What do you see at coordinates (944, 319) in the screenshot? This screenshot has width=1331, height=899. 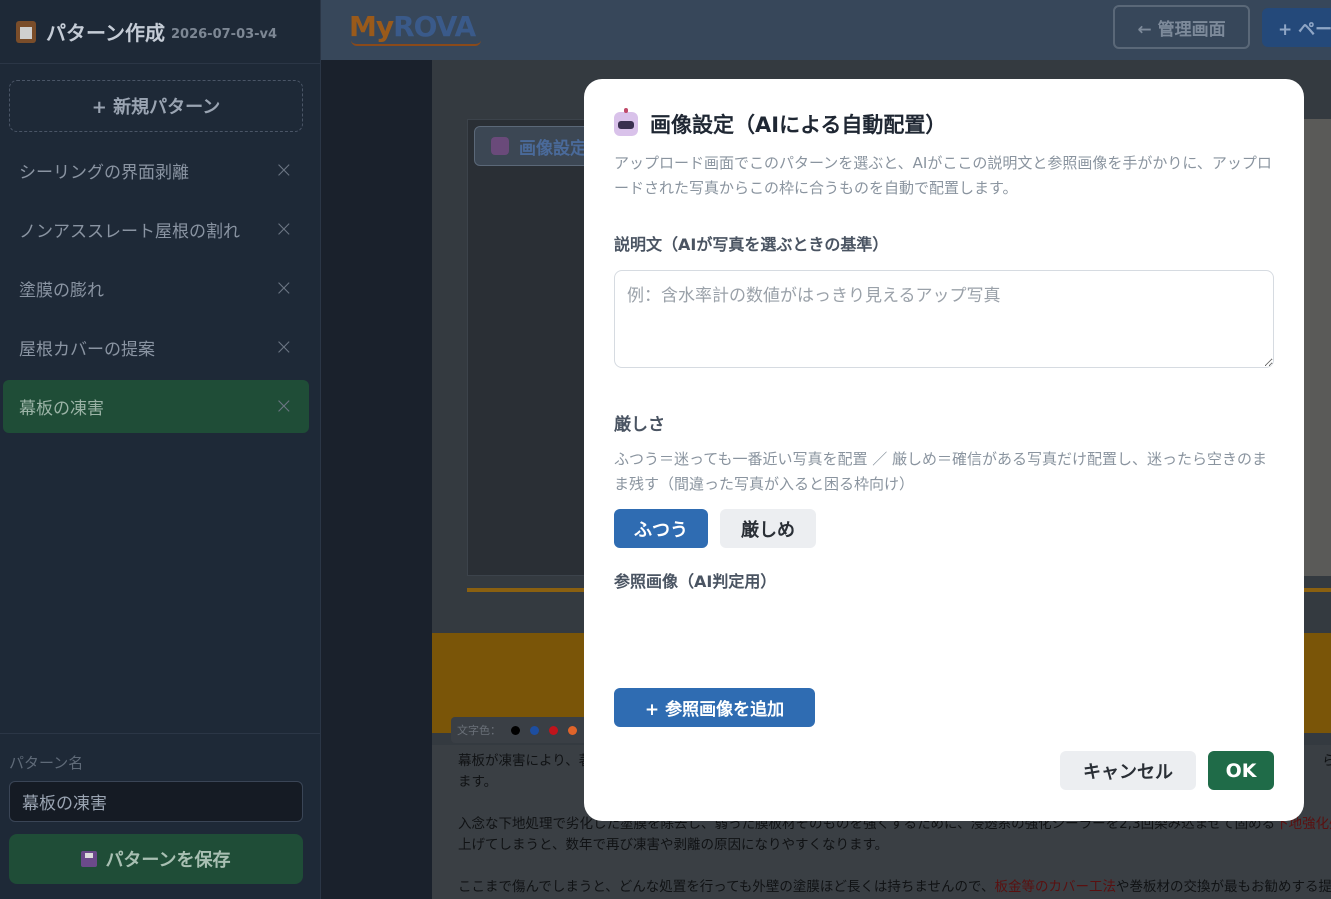 I see `description-textarea` at bounding box center [944, 319].